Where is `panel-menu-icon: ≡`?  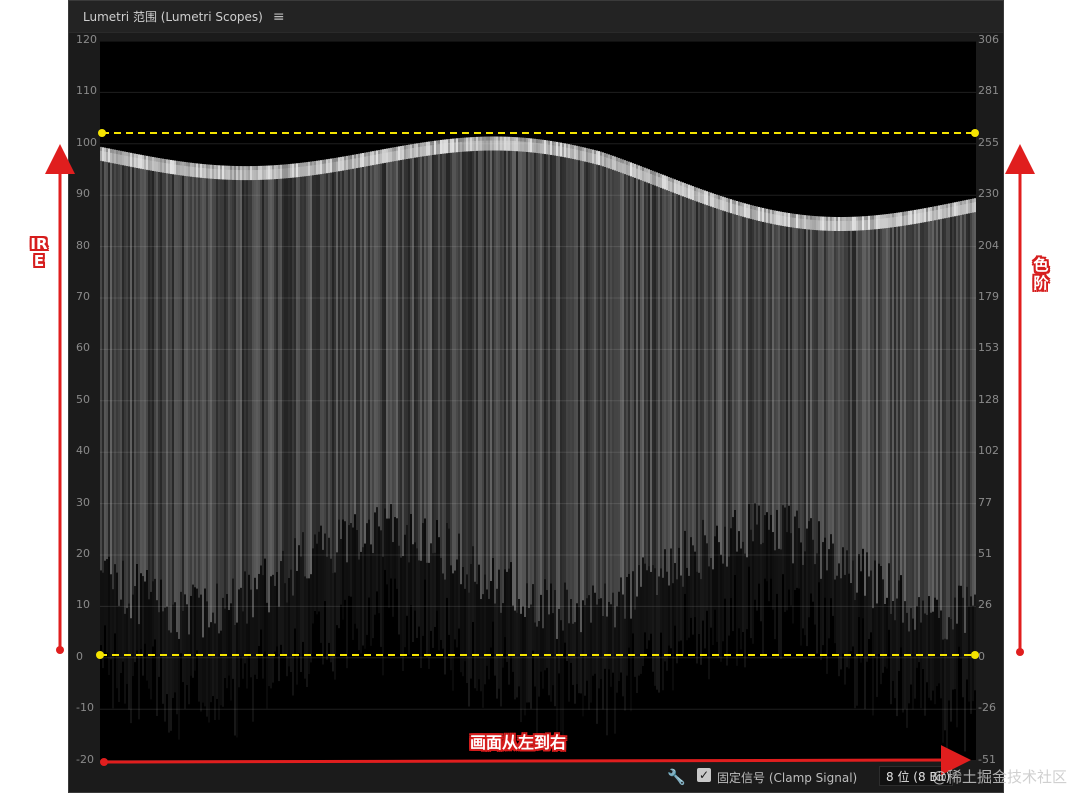 panel-menu-icon: ≡ is located at coordinates (279, 17).